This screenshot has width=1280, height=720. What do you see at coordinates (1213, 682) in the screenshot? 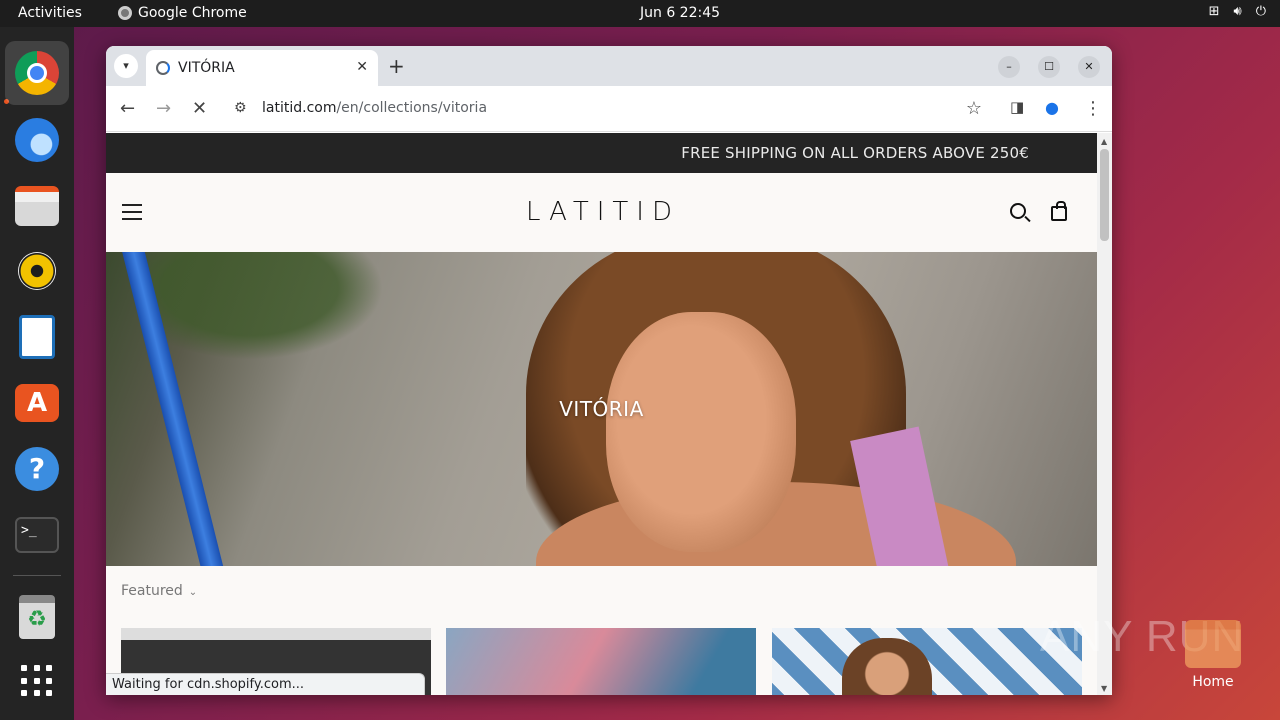
I see `desktop-home-label: Home` at bounding box center [1213, 682].